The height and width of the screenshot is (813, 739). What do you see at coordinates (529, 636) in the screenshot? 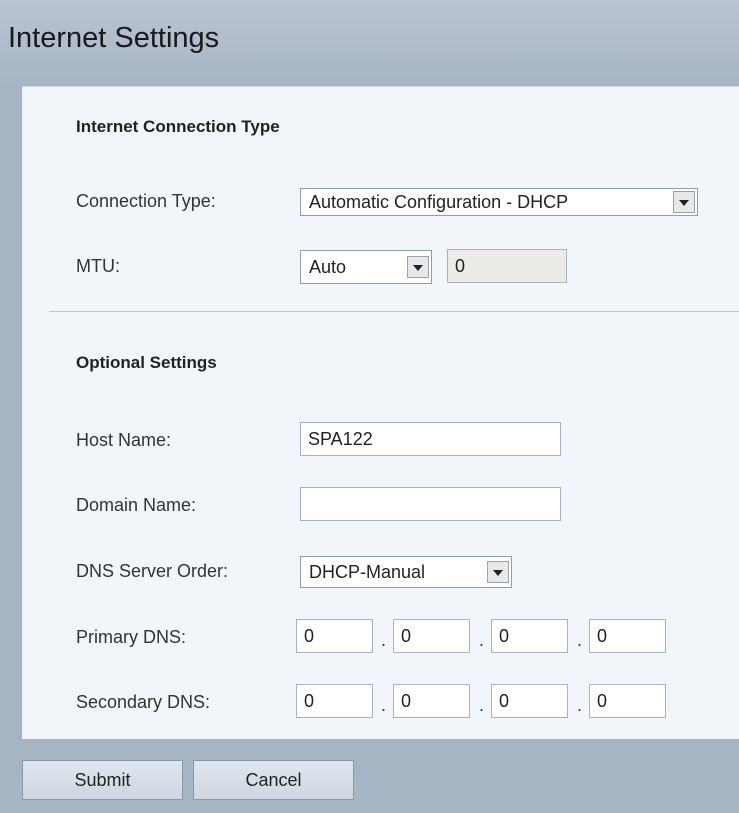
I see `primary-dns-octet-3: 0` at bounding box center [529, 636].